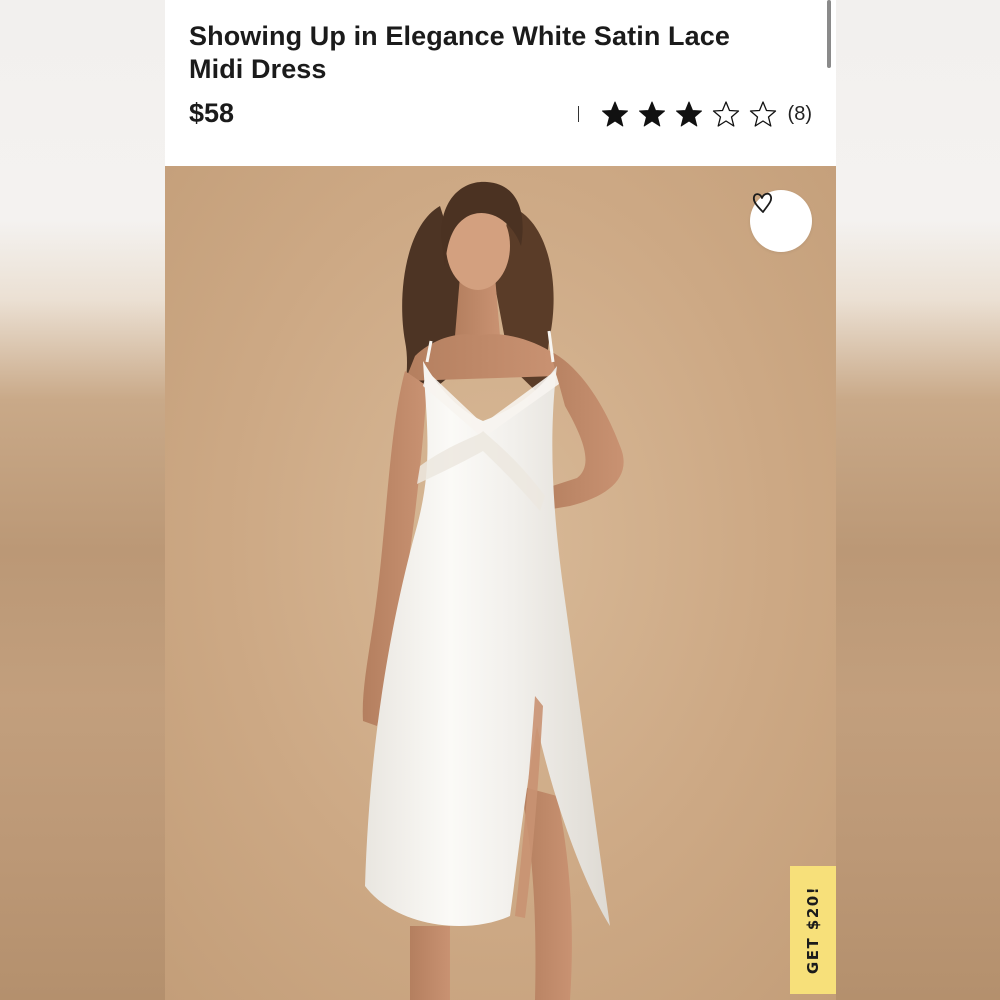  Describe the element at coordinates (762, 202) in the screenshot. I see `heart-outline-icon` at that location.